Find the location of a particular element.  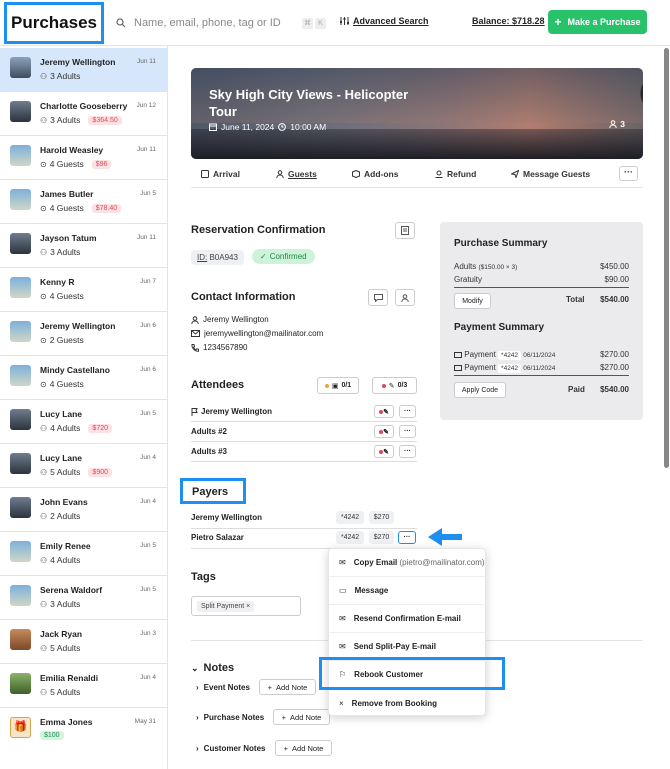

warning-dot-icon is located at coordinates (326, 385).